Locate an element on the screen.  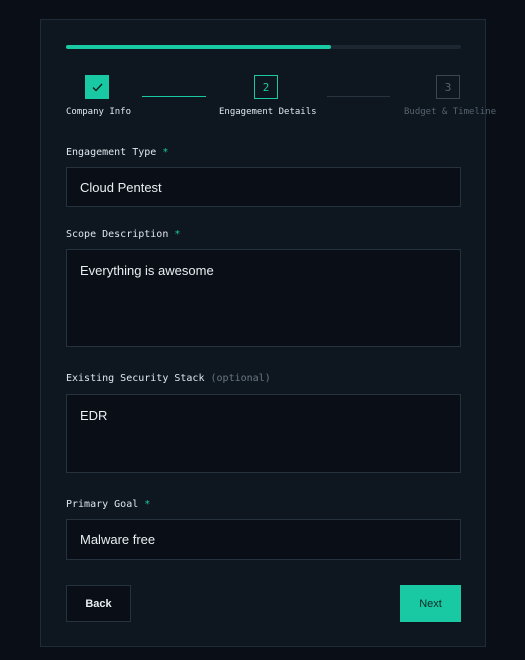
security-stack-textarea: EDR is located at coordinates (263, 433).